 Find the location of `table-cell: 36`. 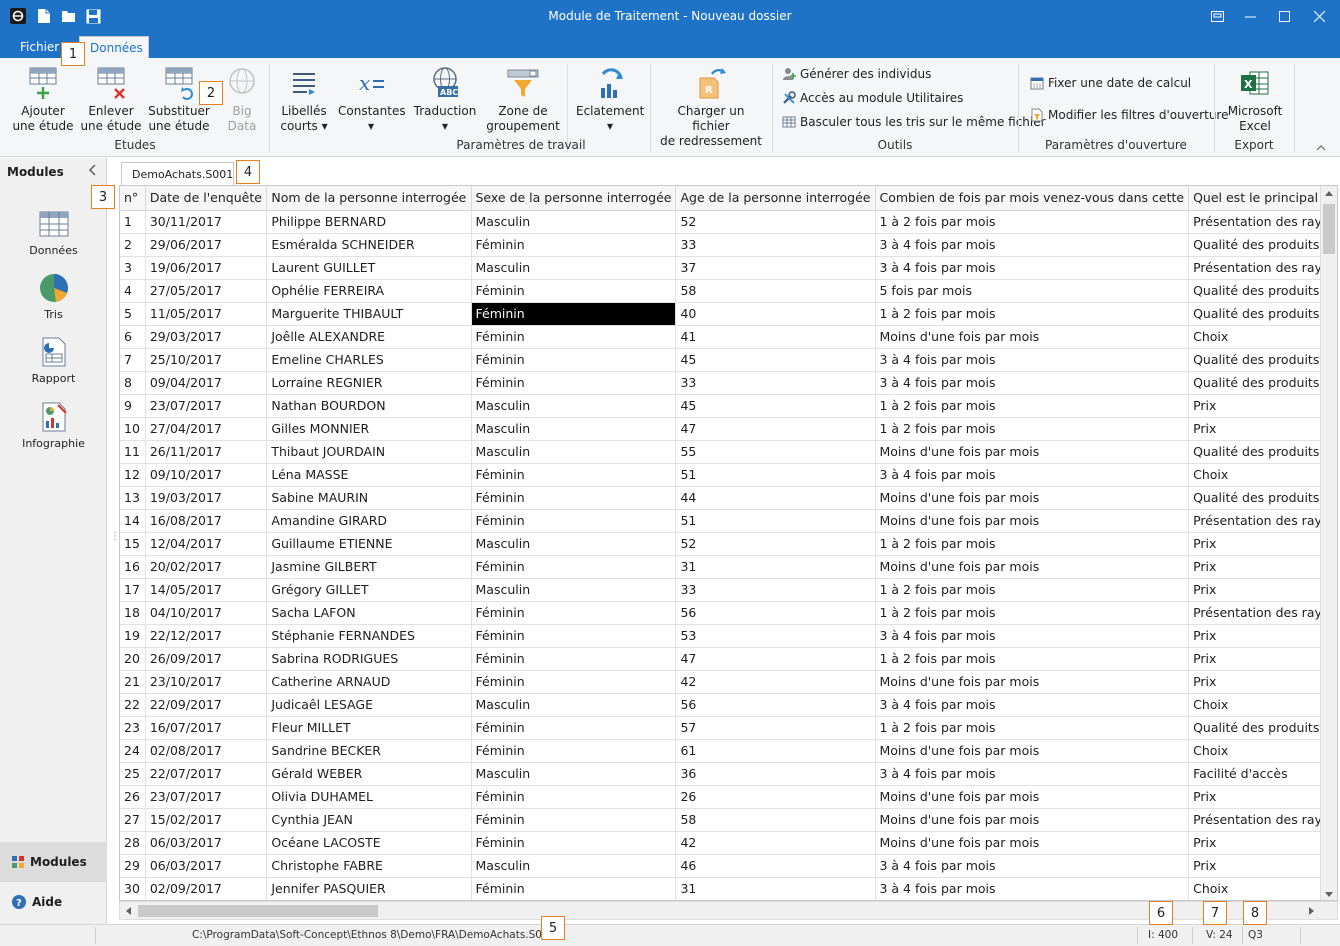

table-cell: 36 is located at coordinates (775, 774).